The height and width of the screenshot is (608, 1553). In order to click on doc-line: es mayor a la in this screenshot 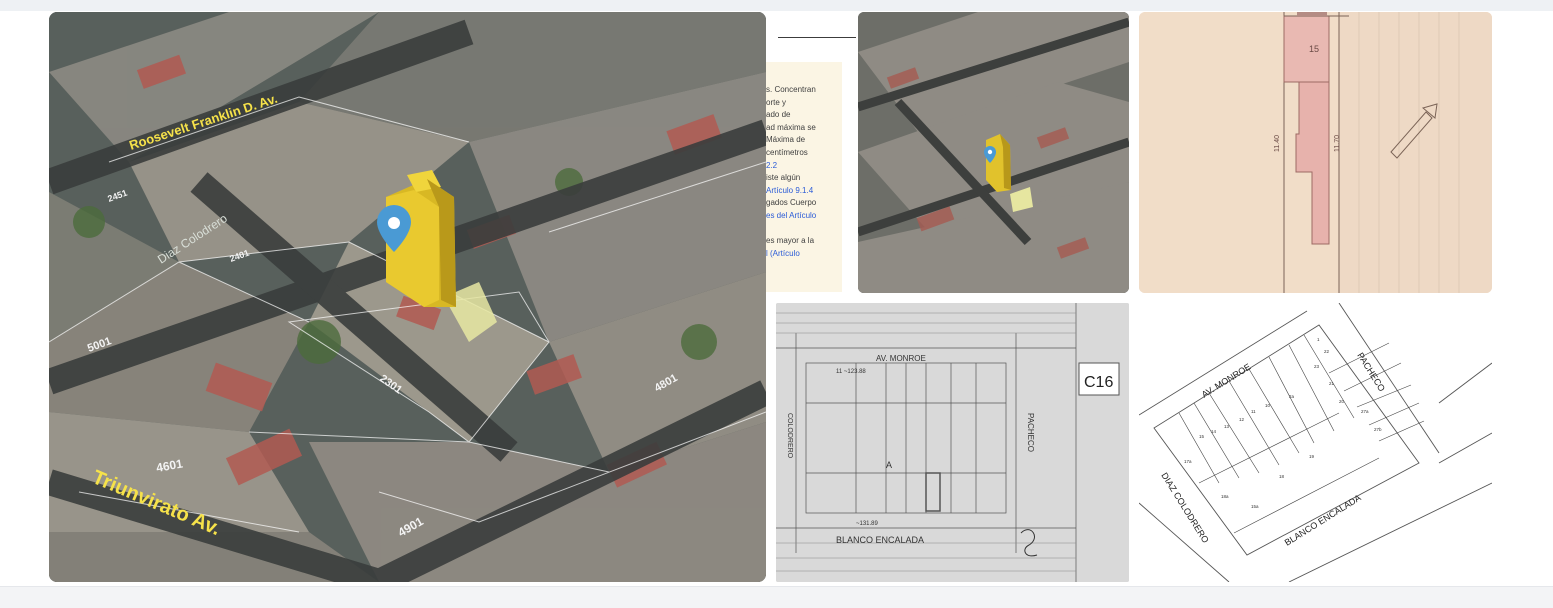, I will do `click(790, 241)`.